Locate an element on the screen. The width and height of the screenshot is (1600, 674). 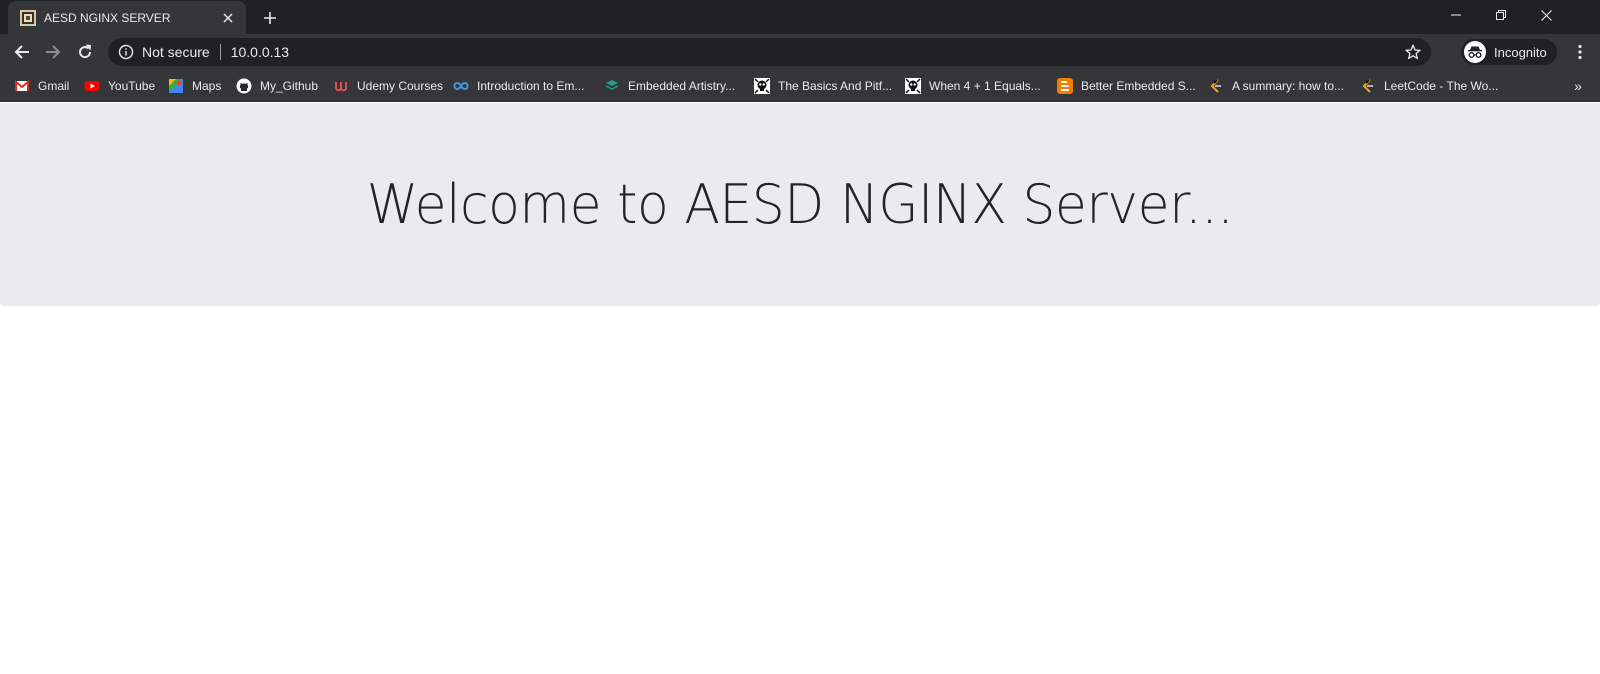
tab-active: AESD NGINX SERVER is located at coordinates (127, 17).